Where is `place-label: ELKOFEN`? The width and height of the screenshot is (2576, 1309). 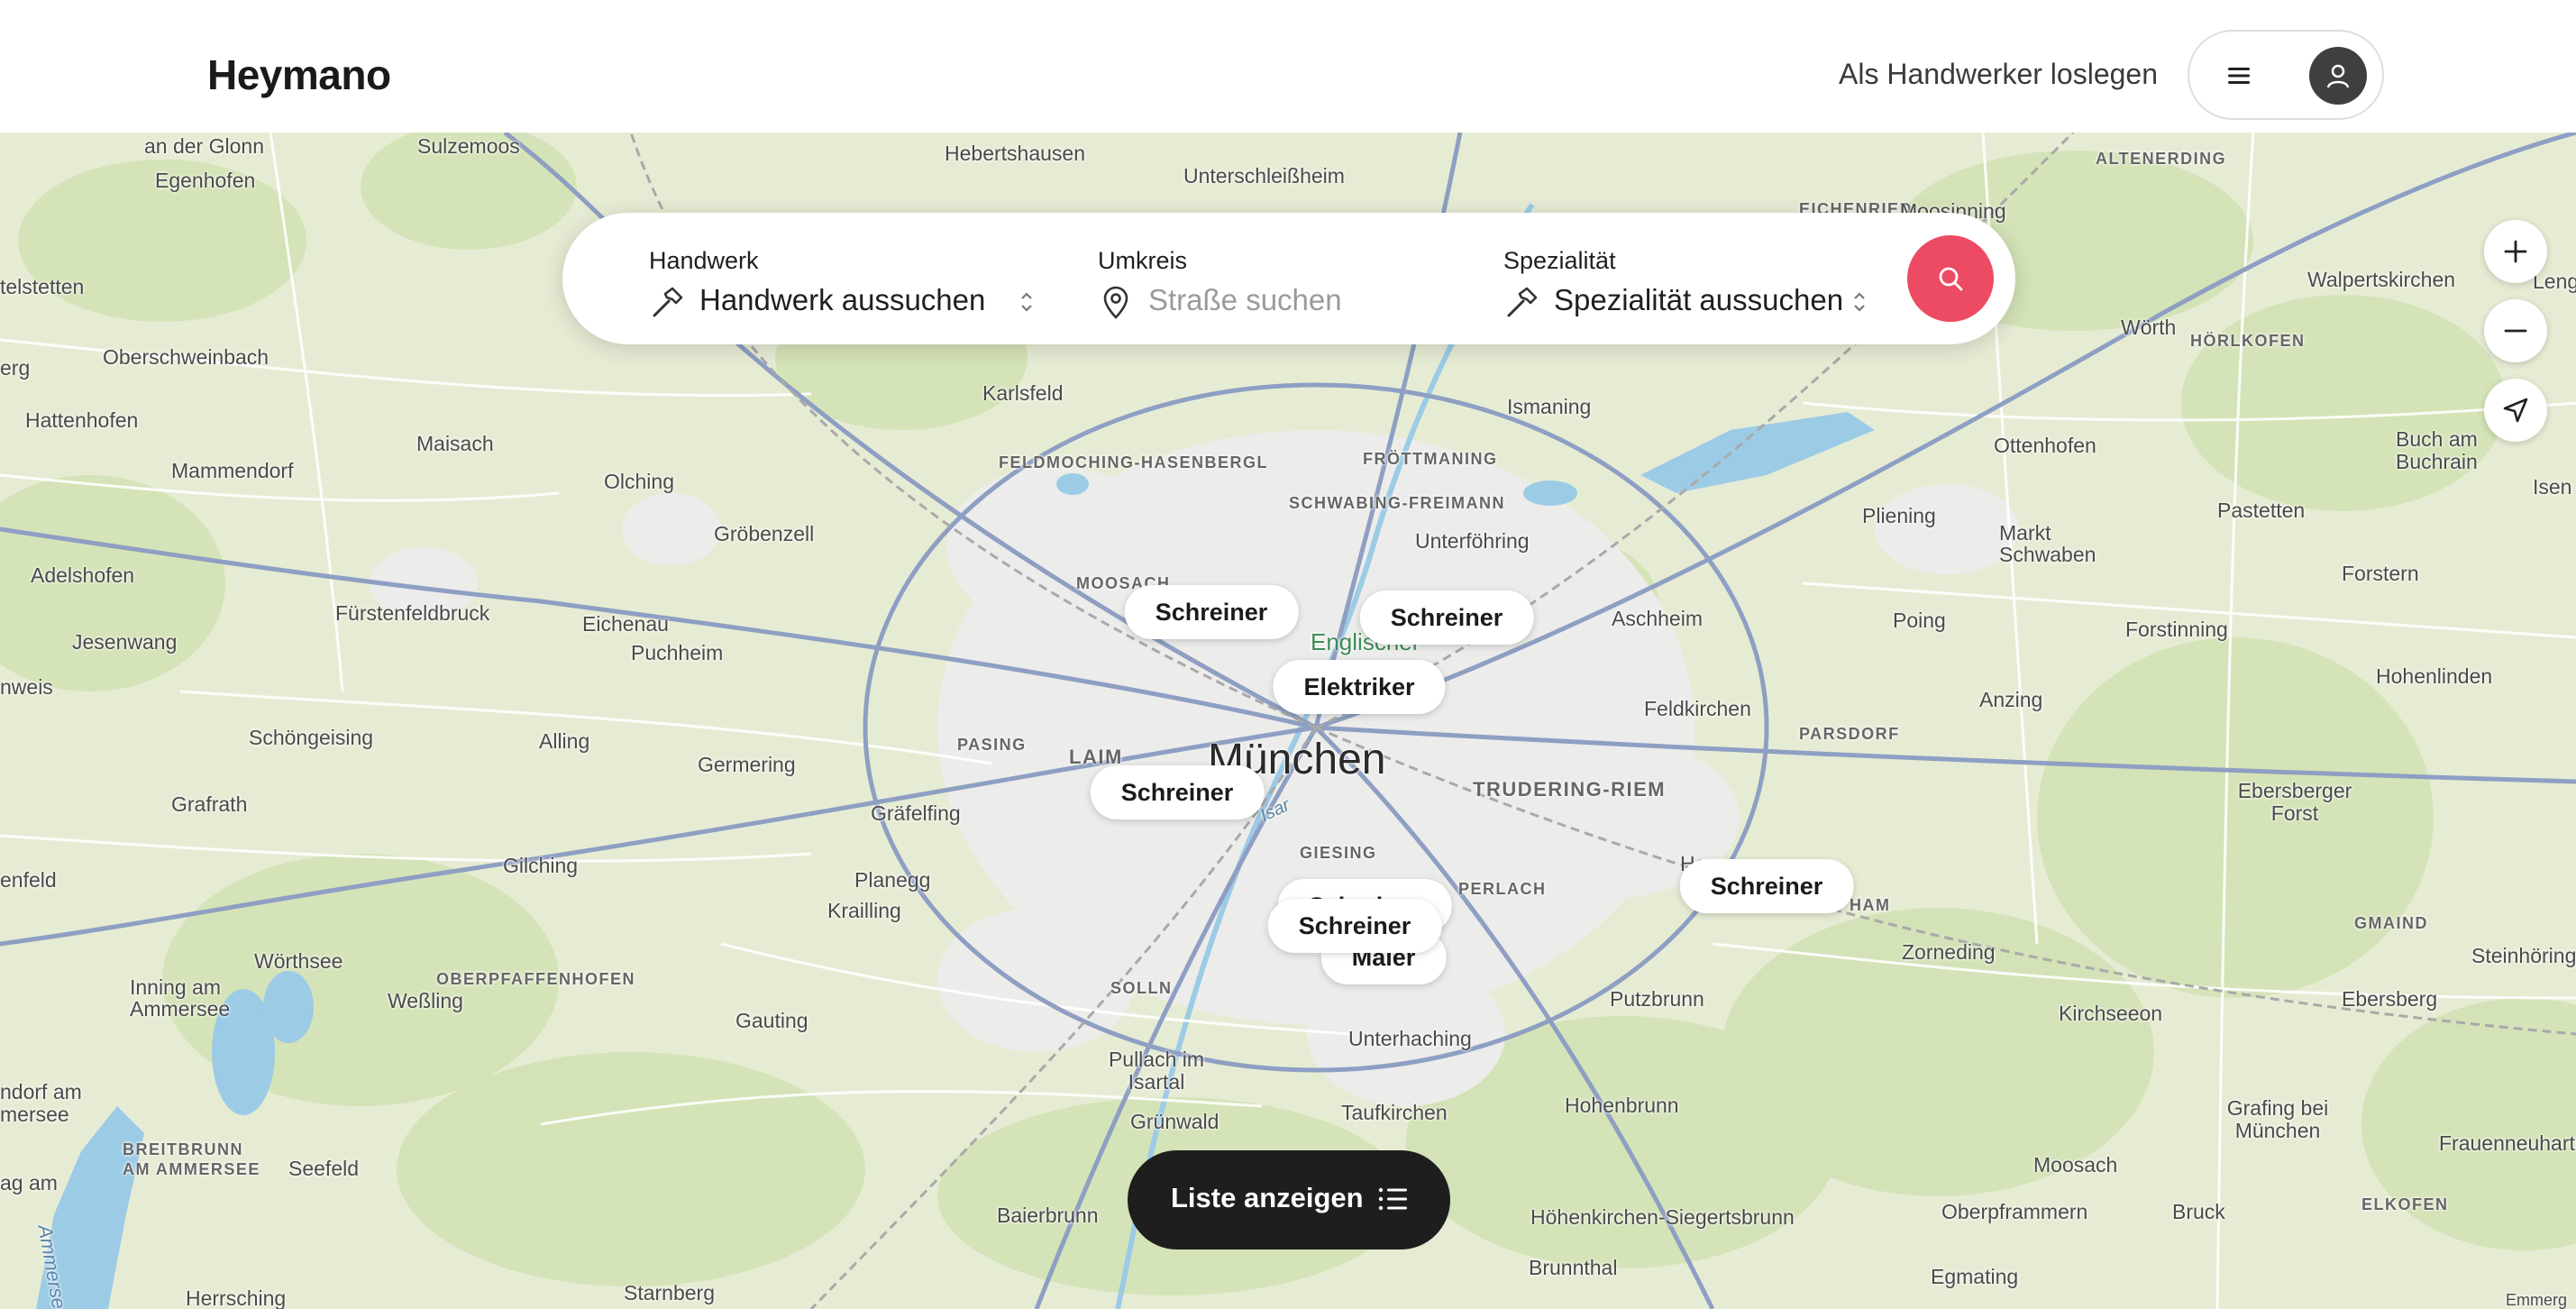
place-label: ELKOFEN is located at coordinates (2405, 1204).